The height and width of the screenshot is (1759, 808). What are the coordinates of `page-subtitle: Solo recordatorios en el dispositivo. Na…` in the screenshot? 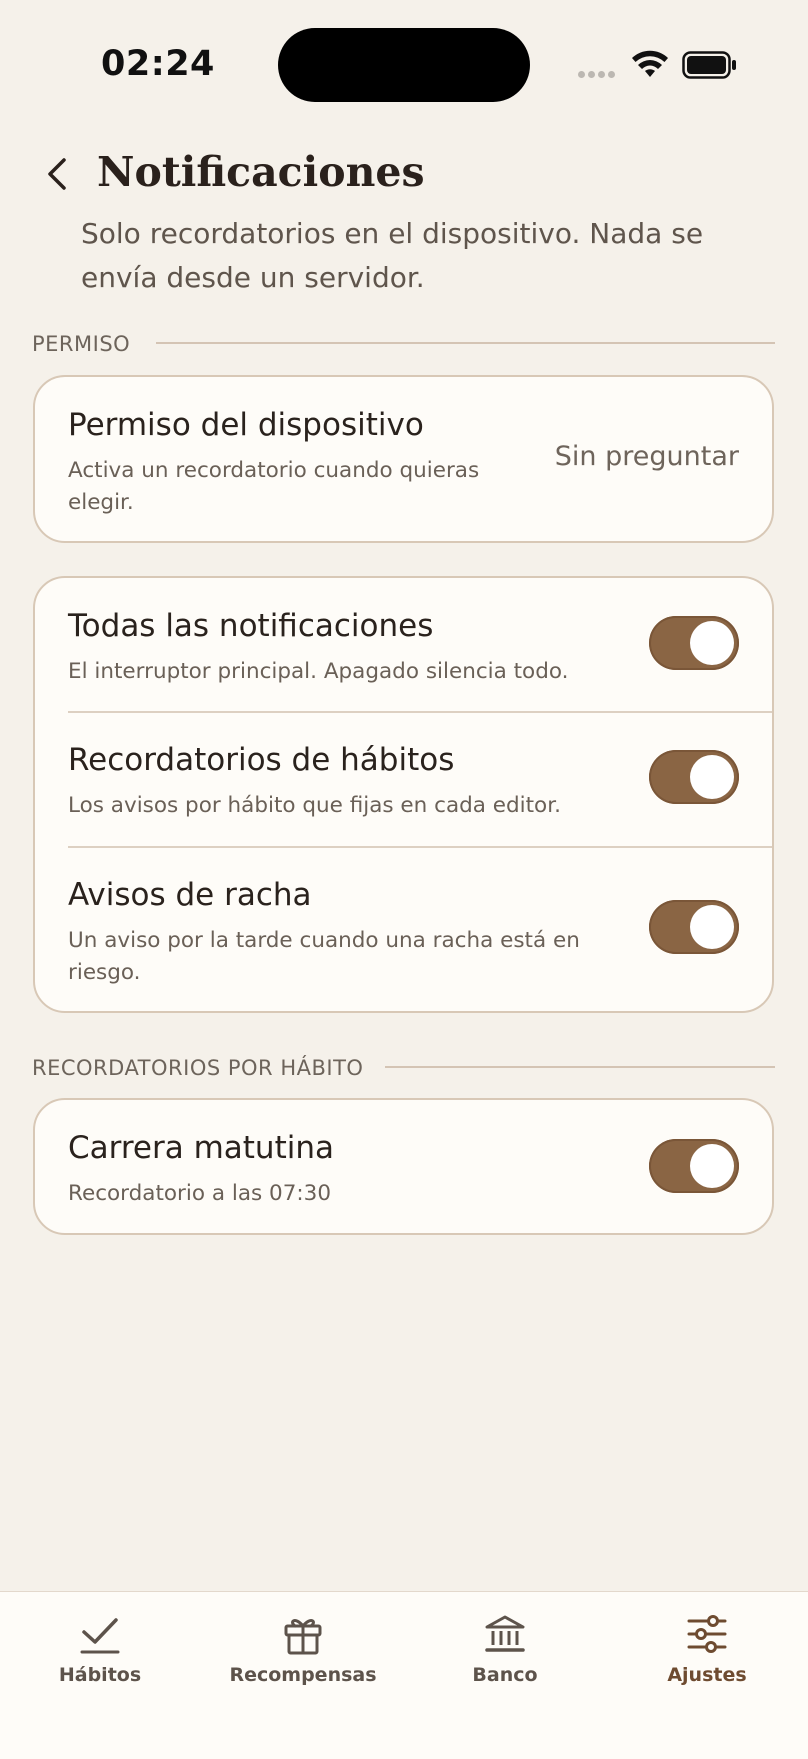 It's located at (392, 255).